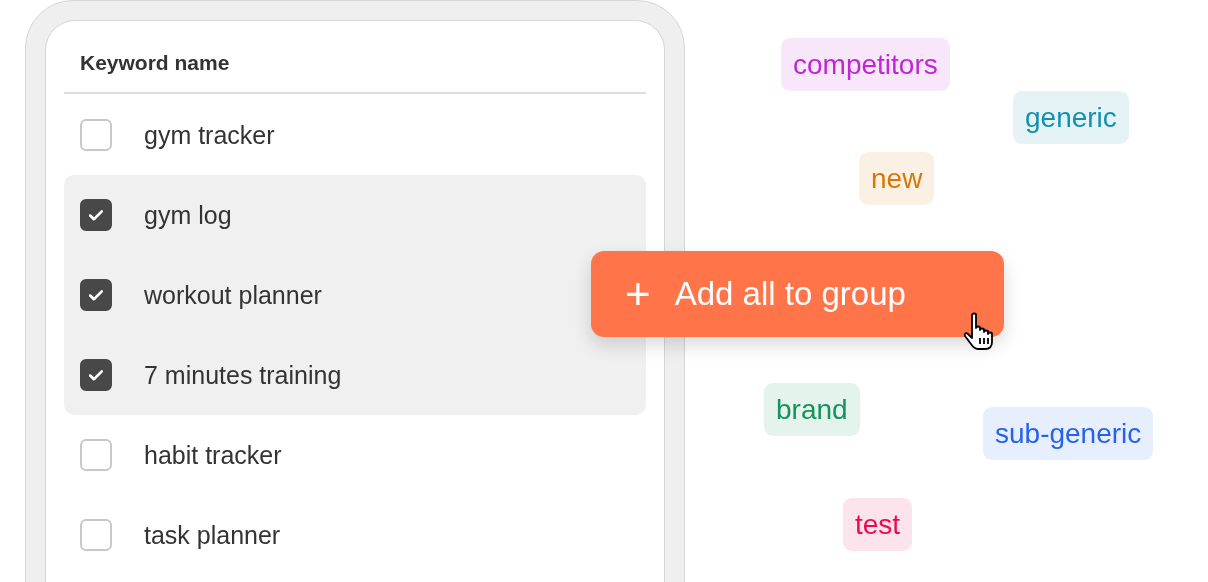 The height and width of the screenshot is (582, 1208). I want to click on group-tag: sub-generic, so click(1068, 433).